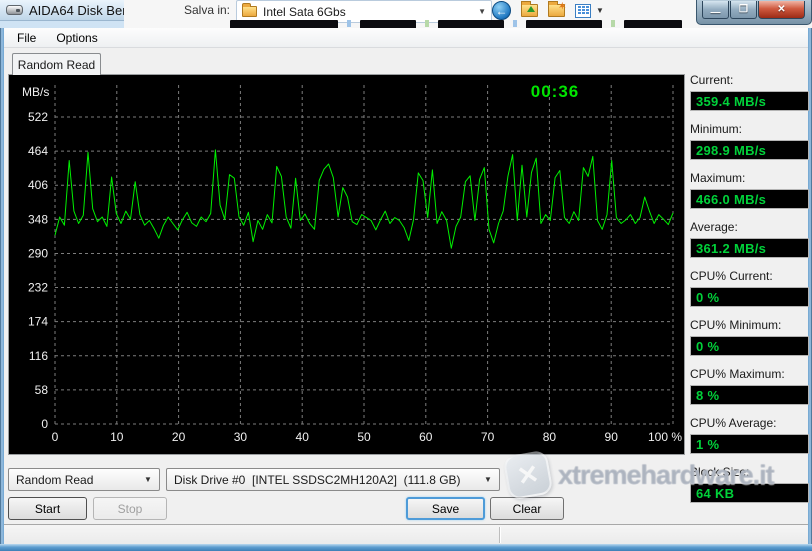 The width and height of the screenshot is (812, 551). I want to click on close-button: ✕, so click(781, 10).